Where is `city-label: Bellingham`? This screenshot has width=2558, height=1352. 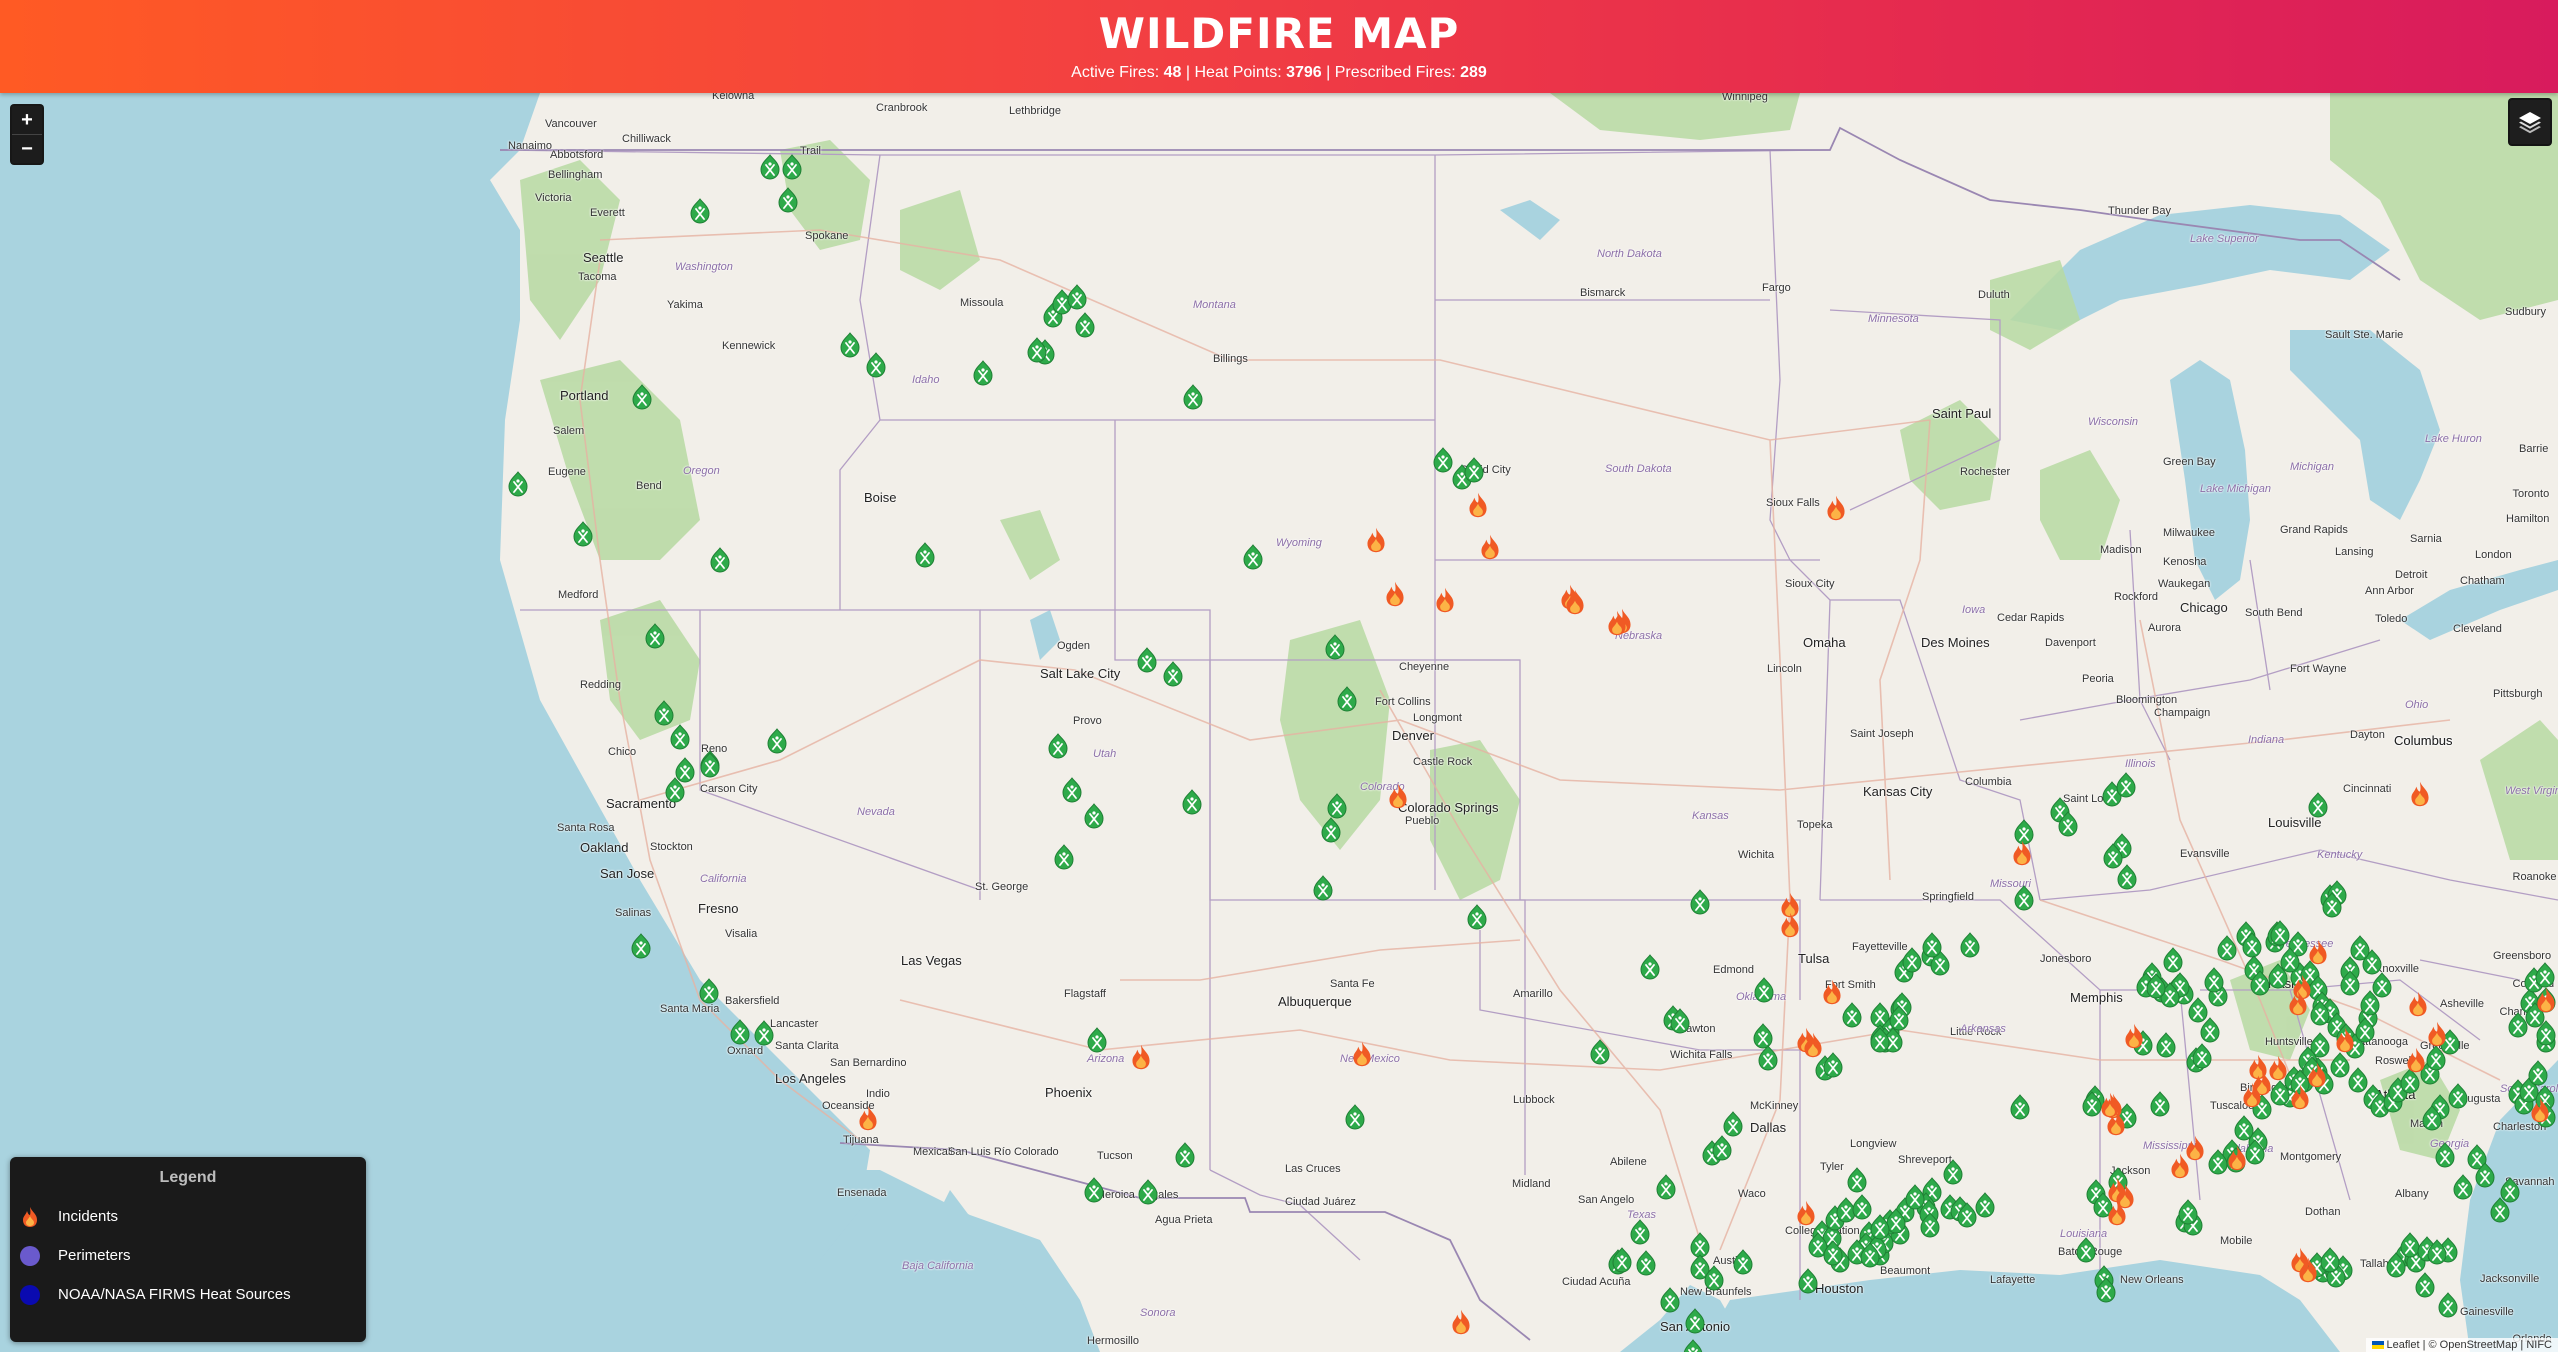
city-label: Bellingham is located at coordinates (575, 175).